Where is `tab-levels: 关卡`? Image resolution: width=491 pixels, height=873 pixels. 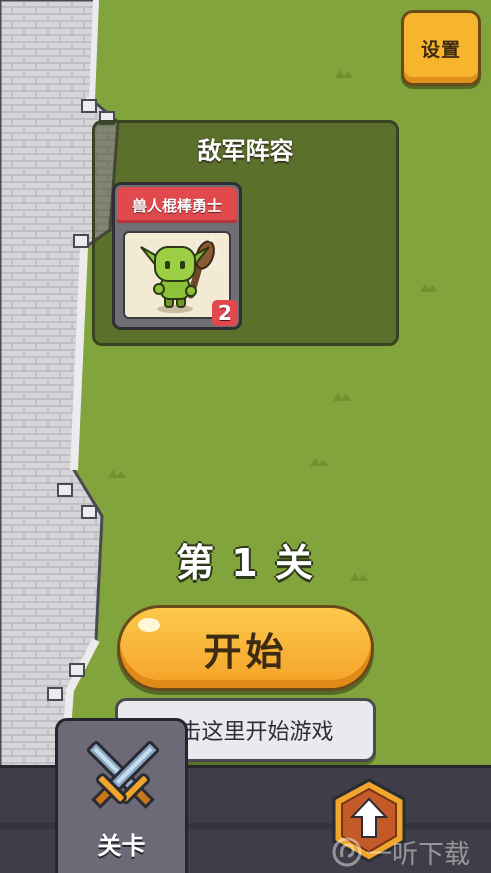 tab-levels: 关卡 is located at coordinates (121, 795).